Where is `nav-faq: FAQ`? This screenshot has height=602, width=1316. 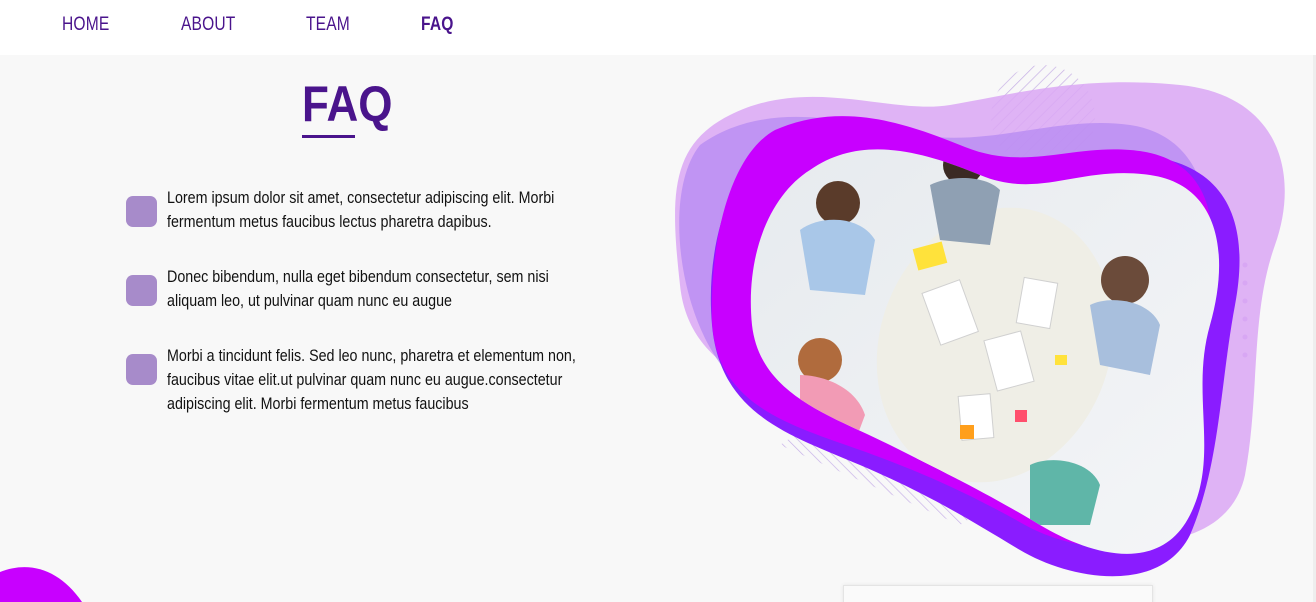 nav-faq: FAQ is located at coordinates (437, 25).